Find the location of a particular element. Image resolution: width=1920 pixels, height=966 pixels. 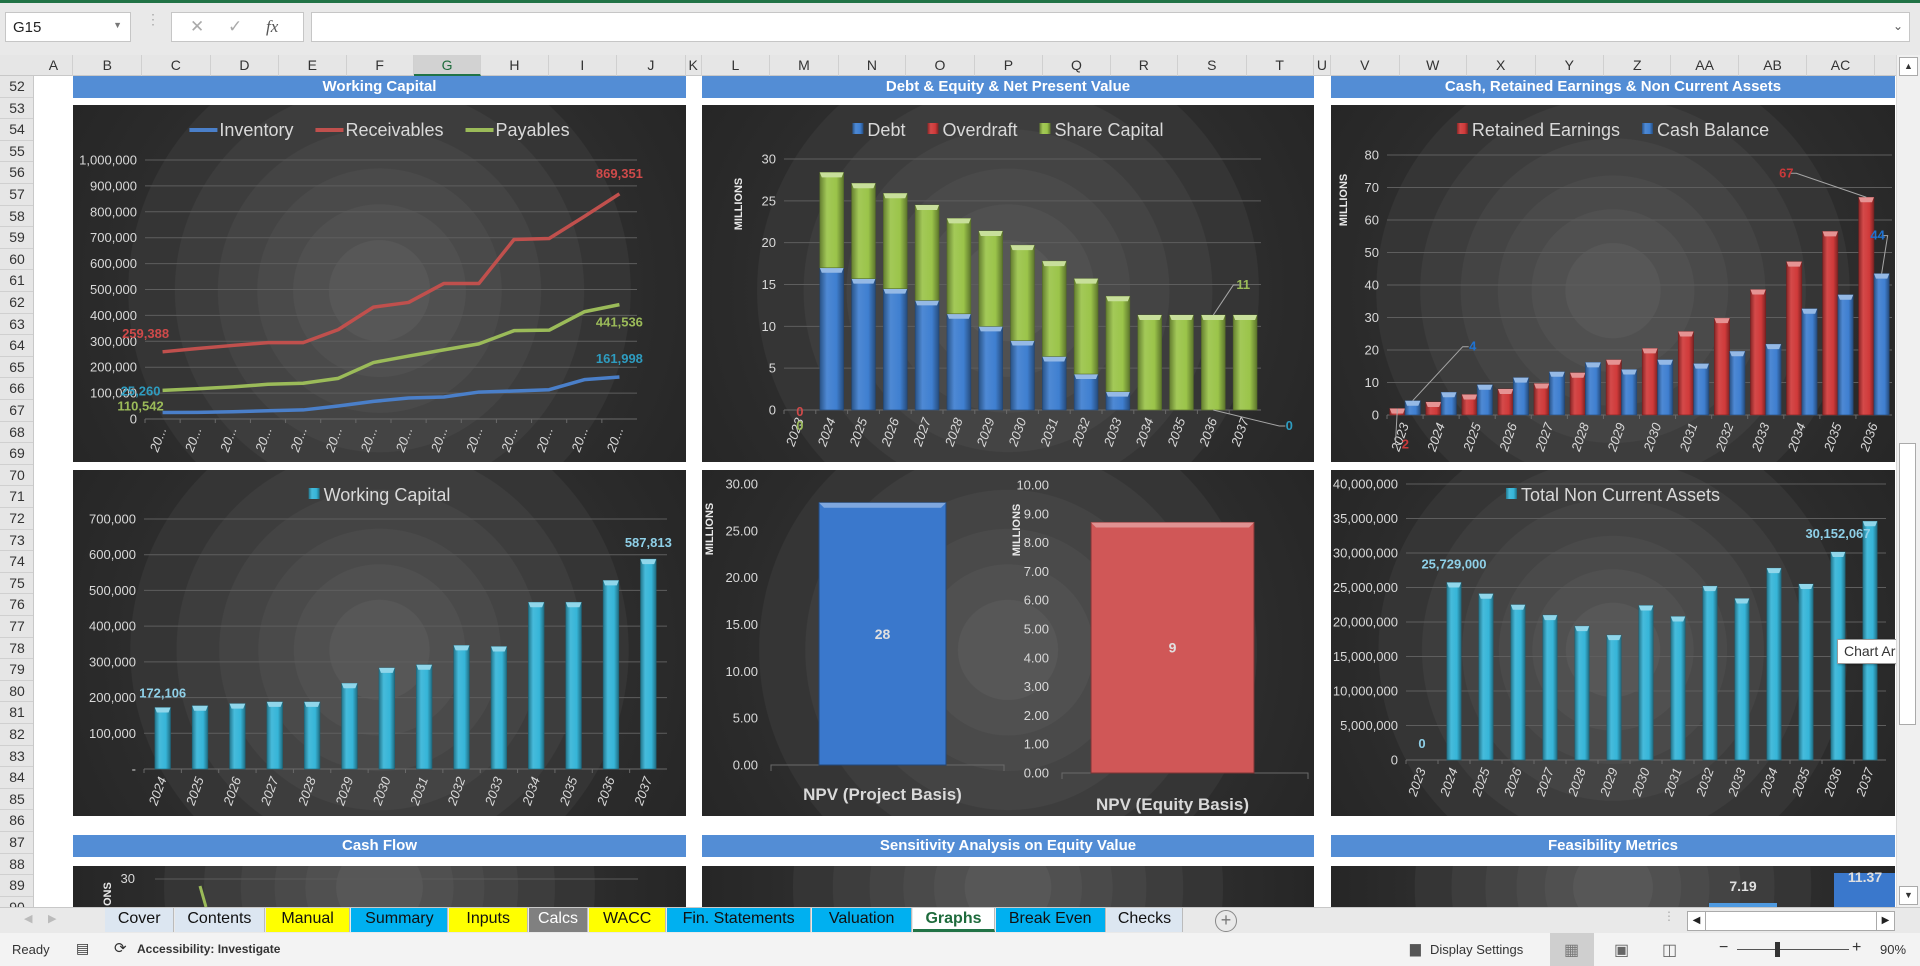

row-header: 76 is located at coordinates (16, 605).